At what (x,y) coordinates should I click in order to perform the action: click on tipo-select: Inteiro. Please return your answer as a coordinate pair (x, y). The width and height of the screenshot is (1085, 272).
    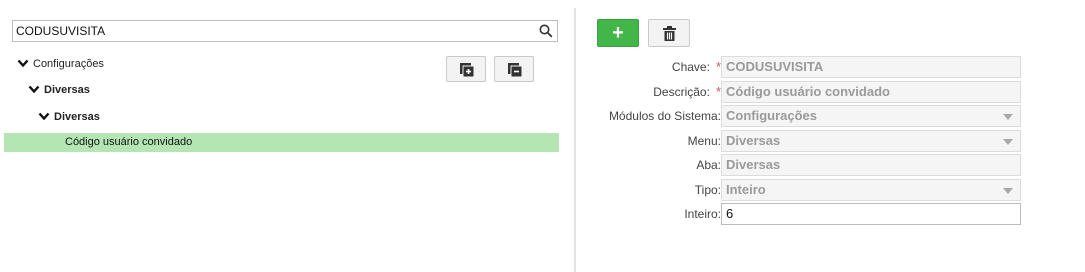
    Looking at the image, I should click on (871, 190).